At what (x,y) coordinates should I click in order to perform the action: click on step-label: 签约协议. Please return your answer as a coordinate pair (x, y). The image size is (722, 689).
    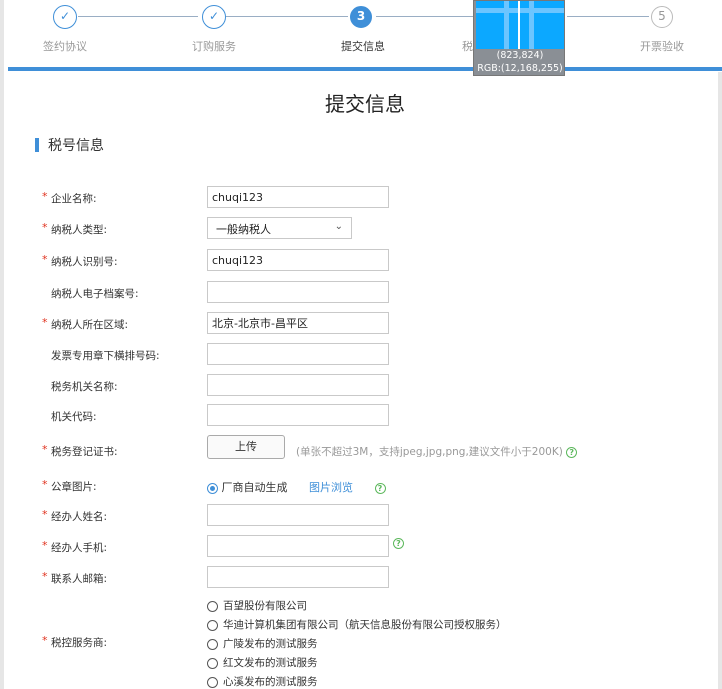
    Looking at the image, I should click on (65, 46).